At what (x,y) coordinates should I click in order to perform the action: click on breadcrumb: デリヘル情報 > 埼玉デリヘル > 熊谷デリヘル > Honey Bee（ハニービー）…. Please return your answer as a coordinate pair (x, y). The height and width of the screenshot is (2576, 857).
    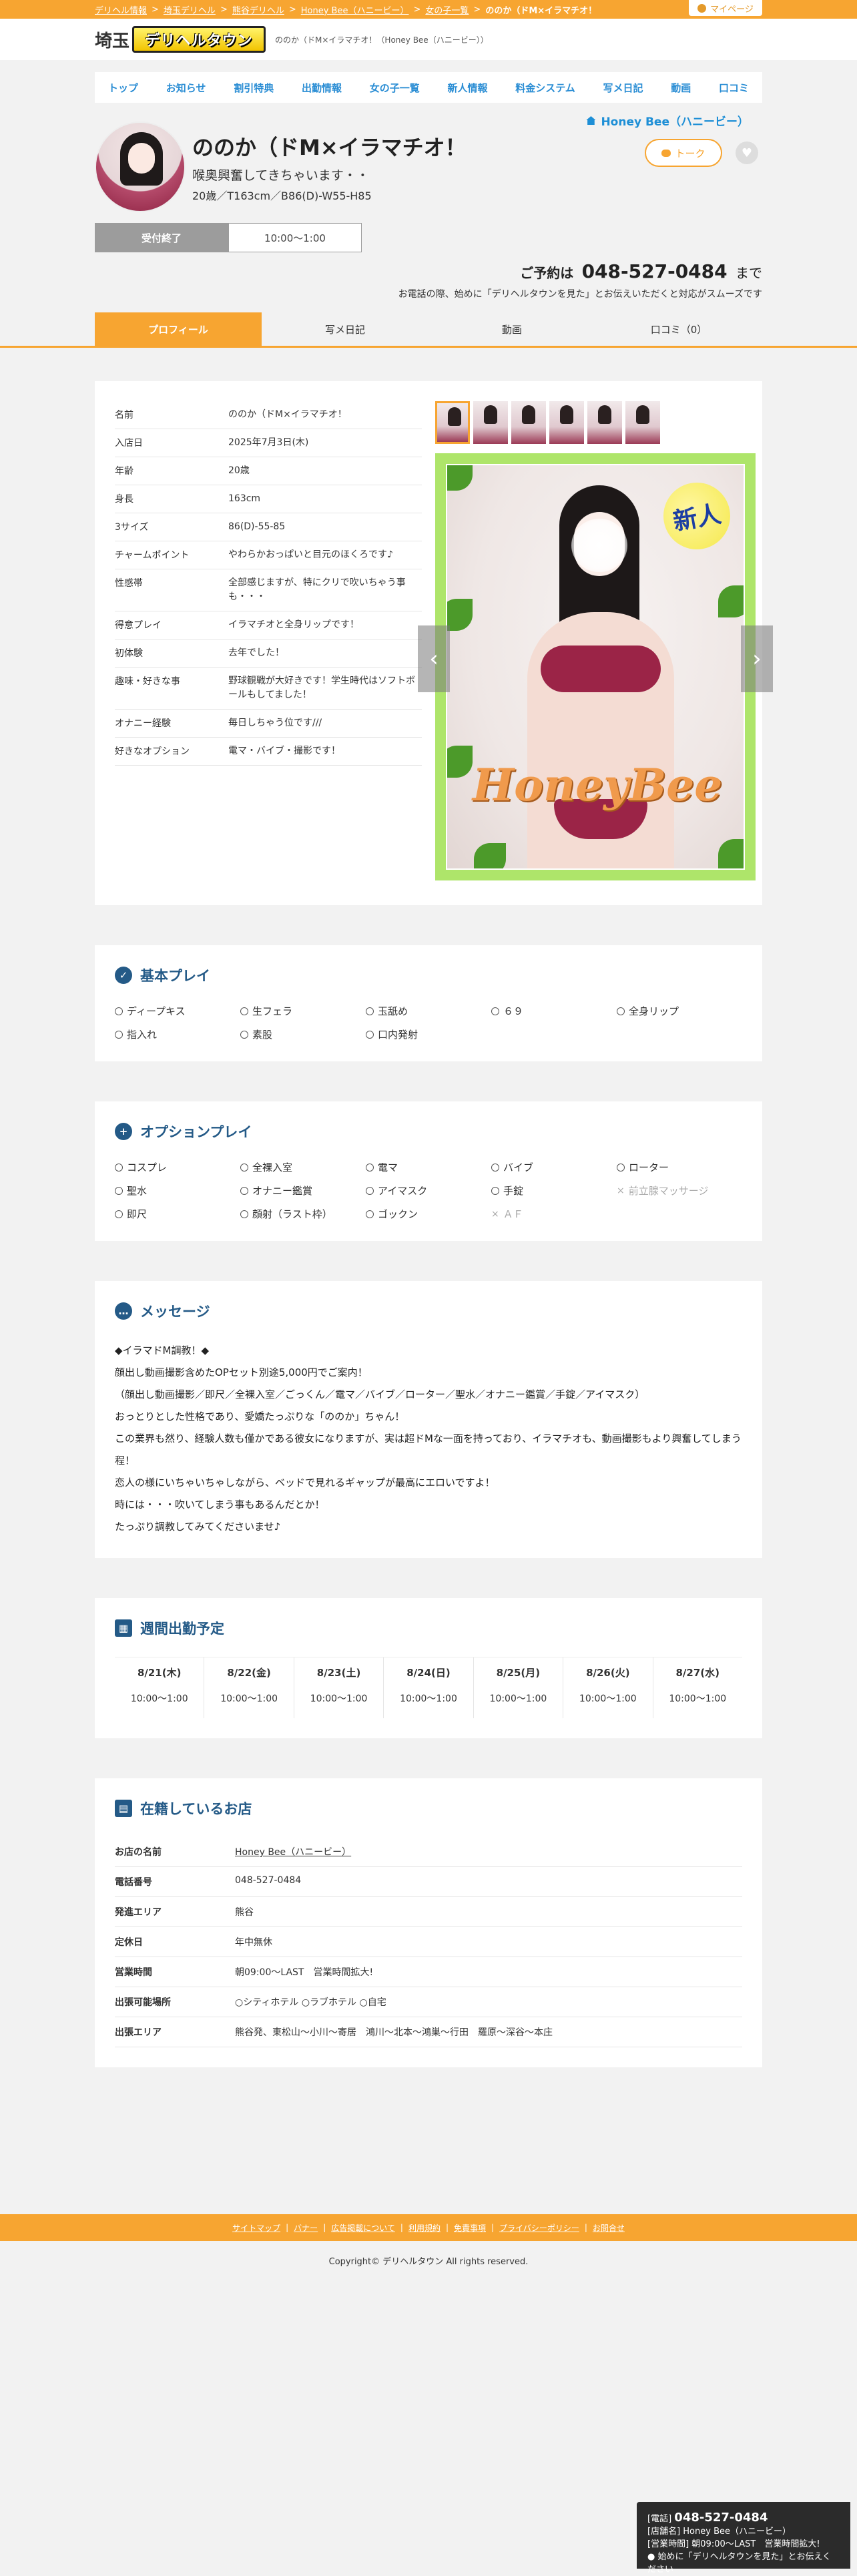
    Looking at the image, I should click on (346, 9).